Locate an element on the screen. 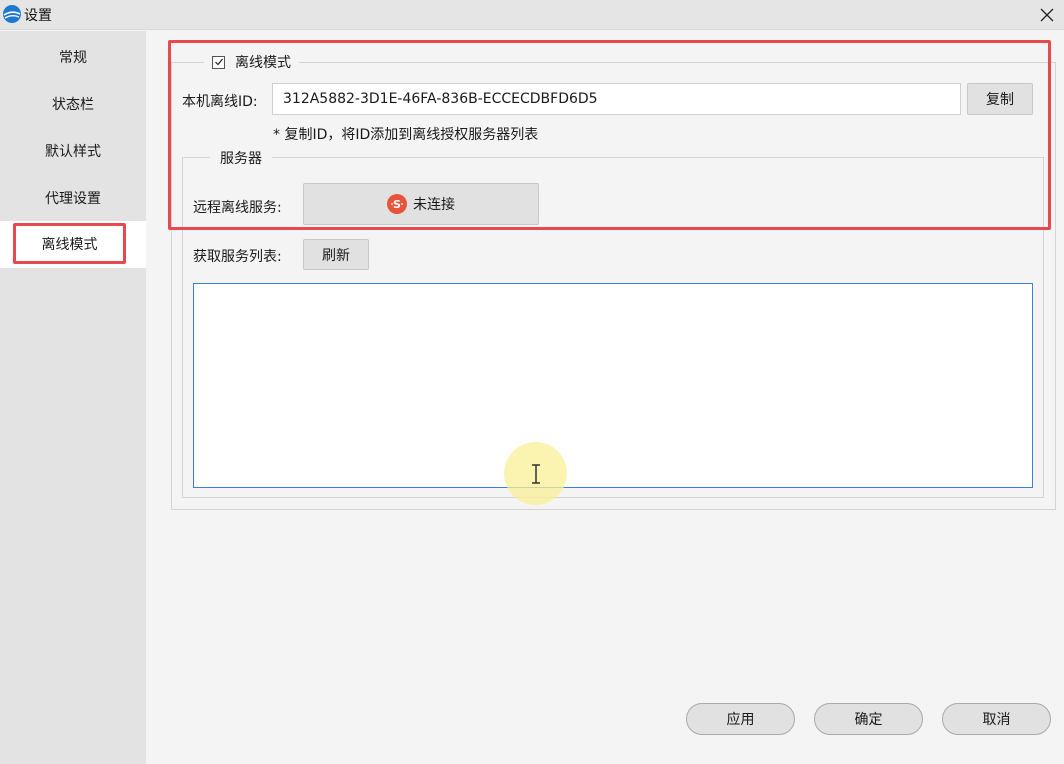  refresh-button-label: 刷新 is located at coordinates (336, 255).